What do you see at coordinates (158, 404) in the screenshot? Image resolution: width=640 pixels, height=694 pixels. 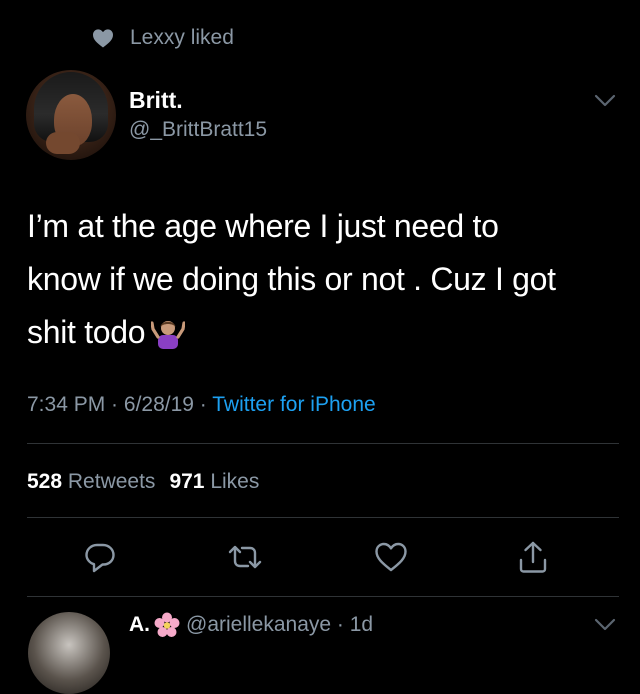 I see `tweet-date: 6/28/19` at bounding box center [158, 404].